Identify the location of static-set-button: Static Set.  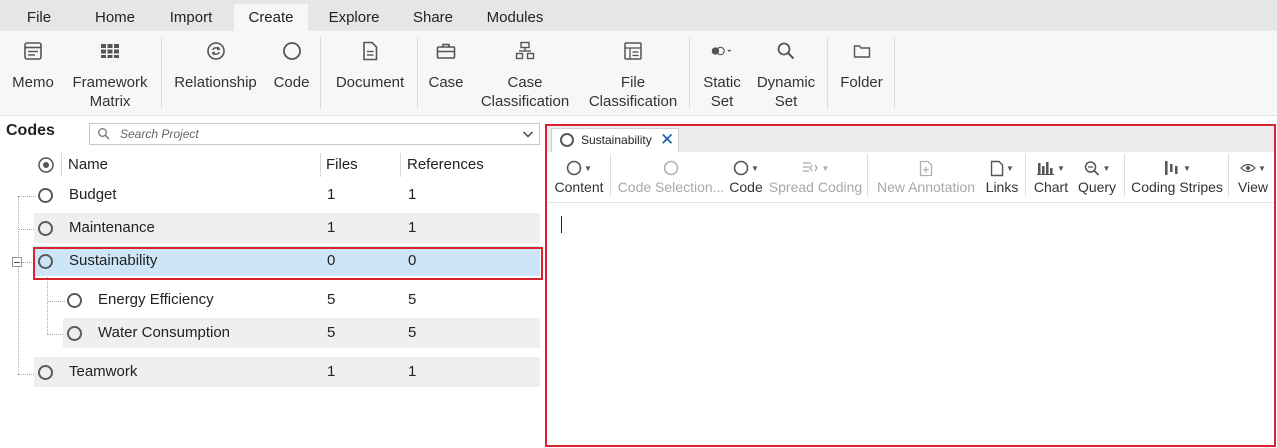
(722, 73).